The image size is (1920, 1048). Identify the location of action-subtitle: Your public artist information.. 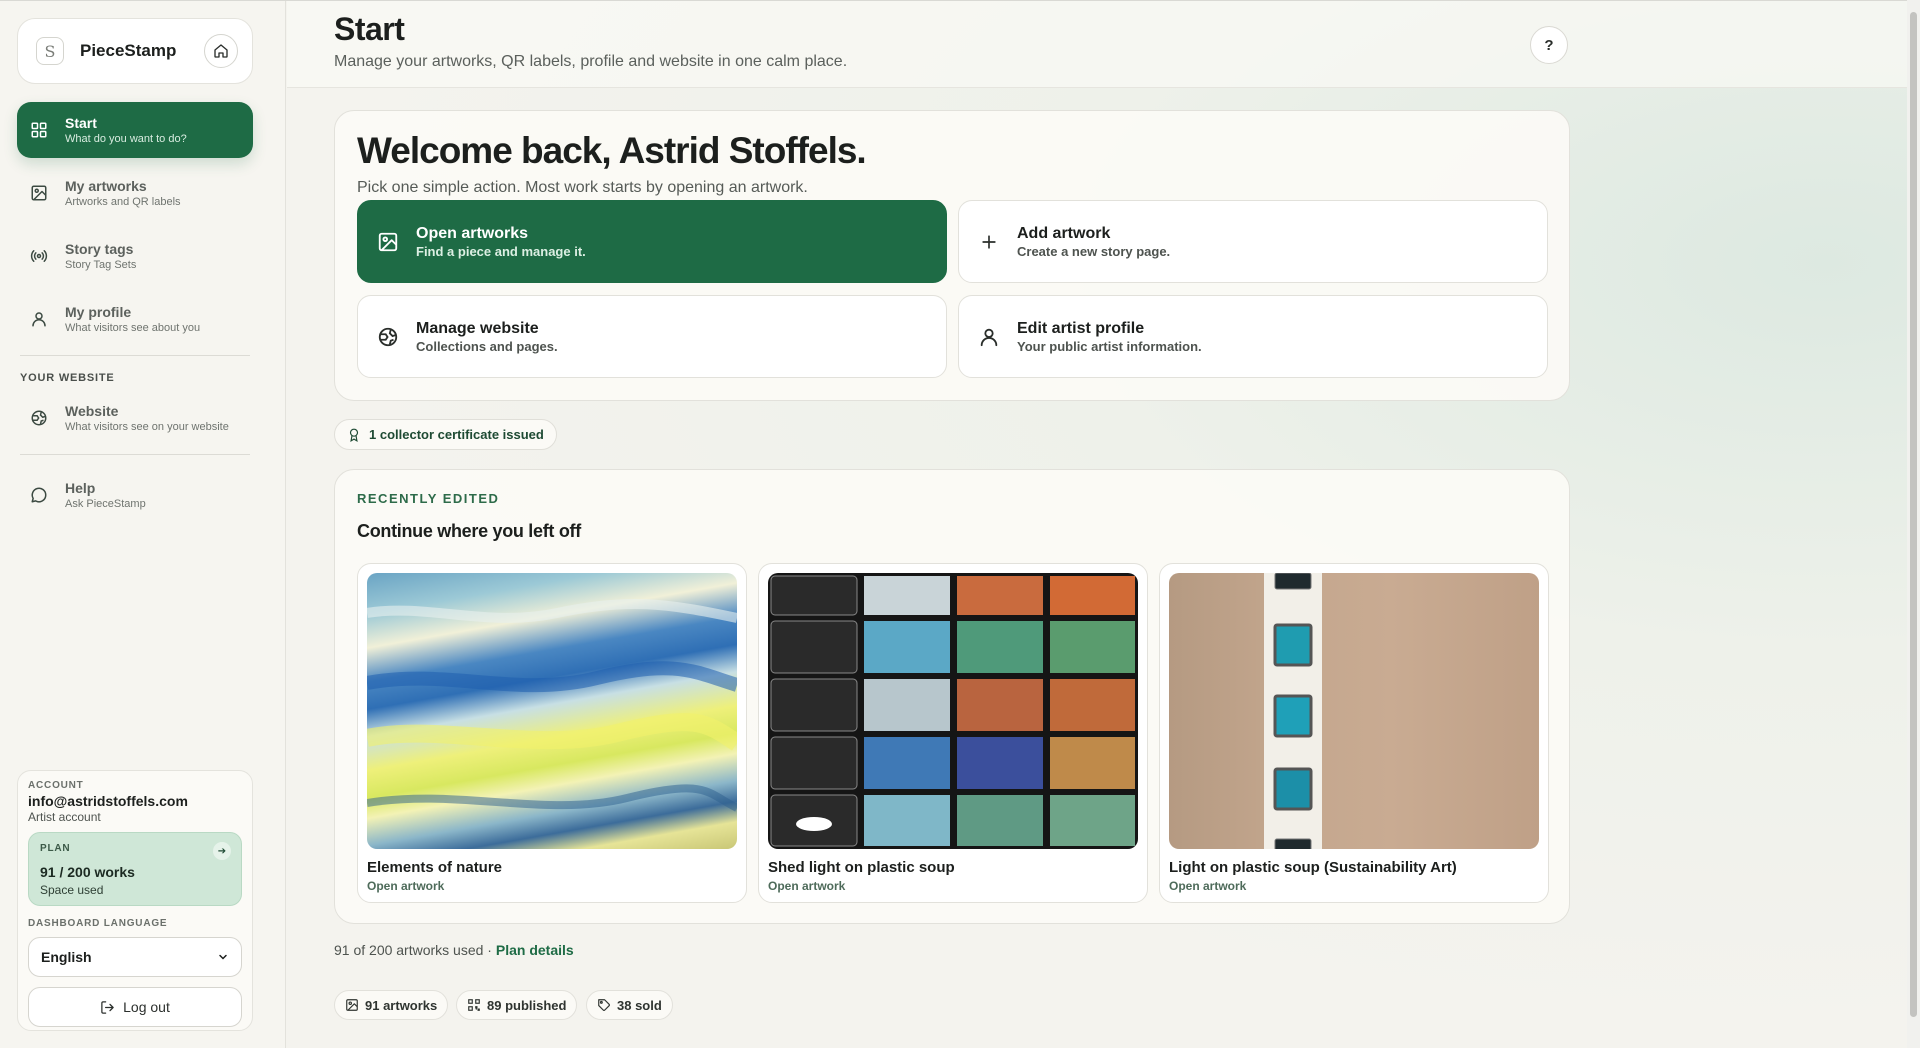
(1109, 346).